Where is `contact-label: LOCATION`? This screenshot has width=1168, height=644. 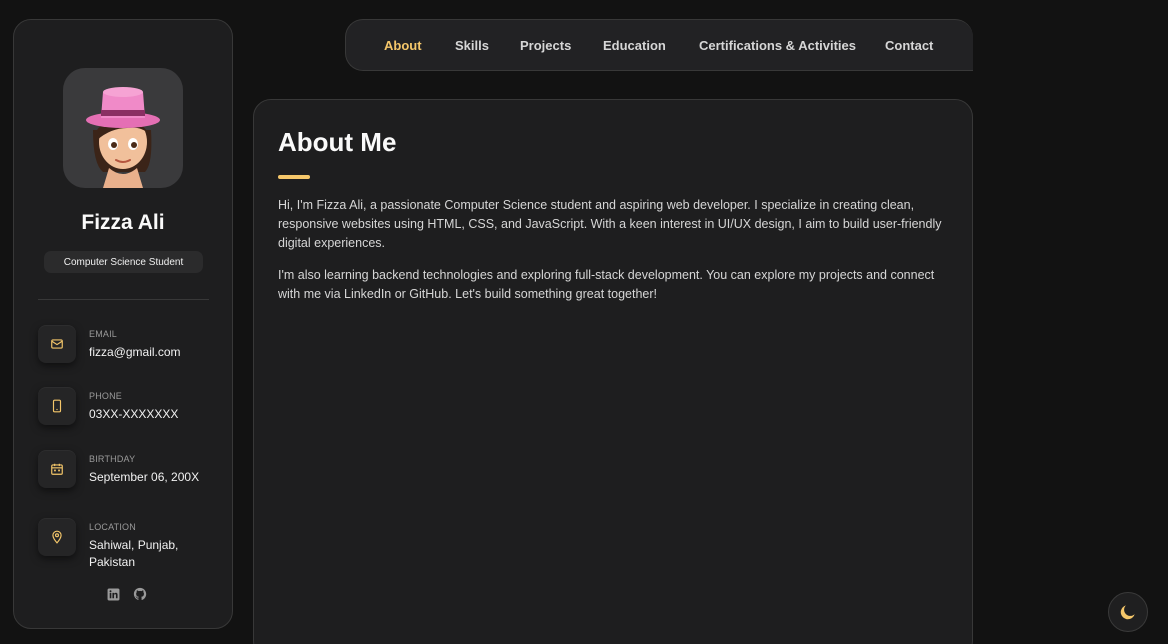
contact-label: LOCATION is located at coordinates (112, 527).